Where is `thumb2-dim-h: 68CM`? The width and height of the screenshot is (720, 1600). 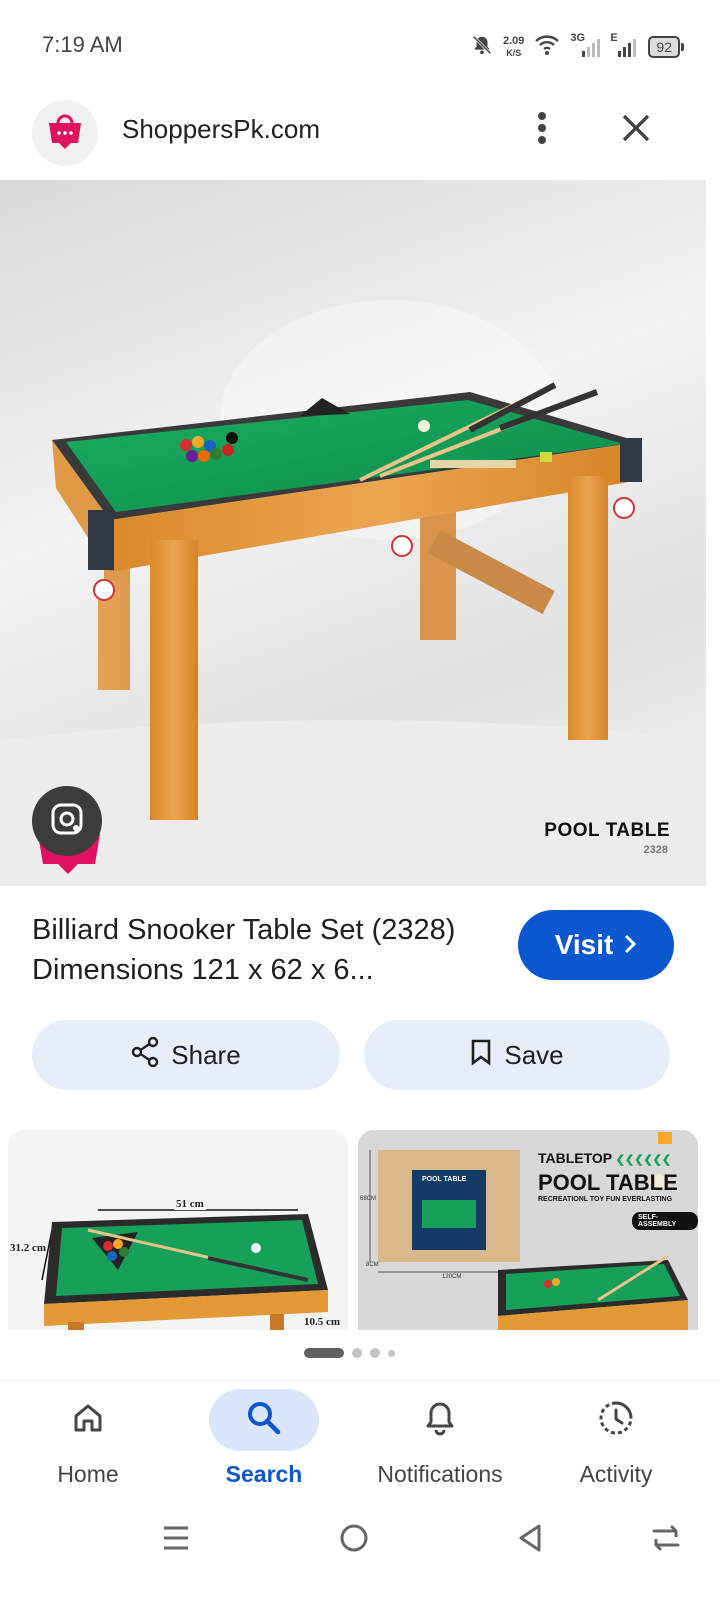 thumb2-dim-h: 68CM is located at coordinates (368, 1199).